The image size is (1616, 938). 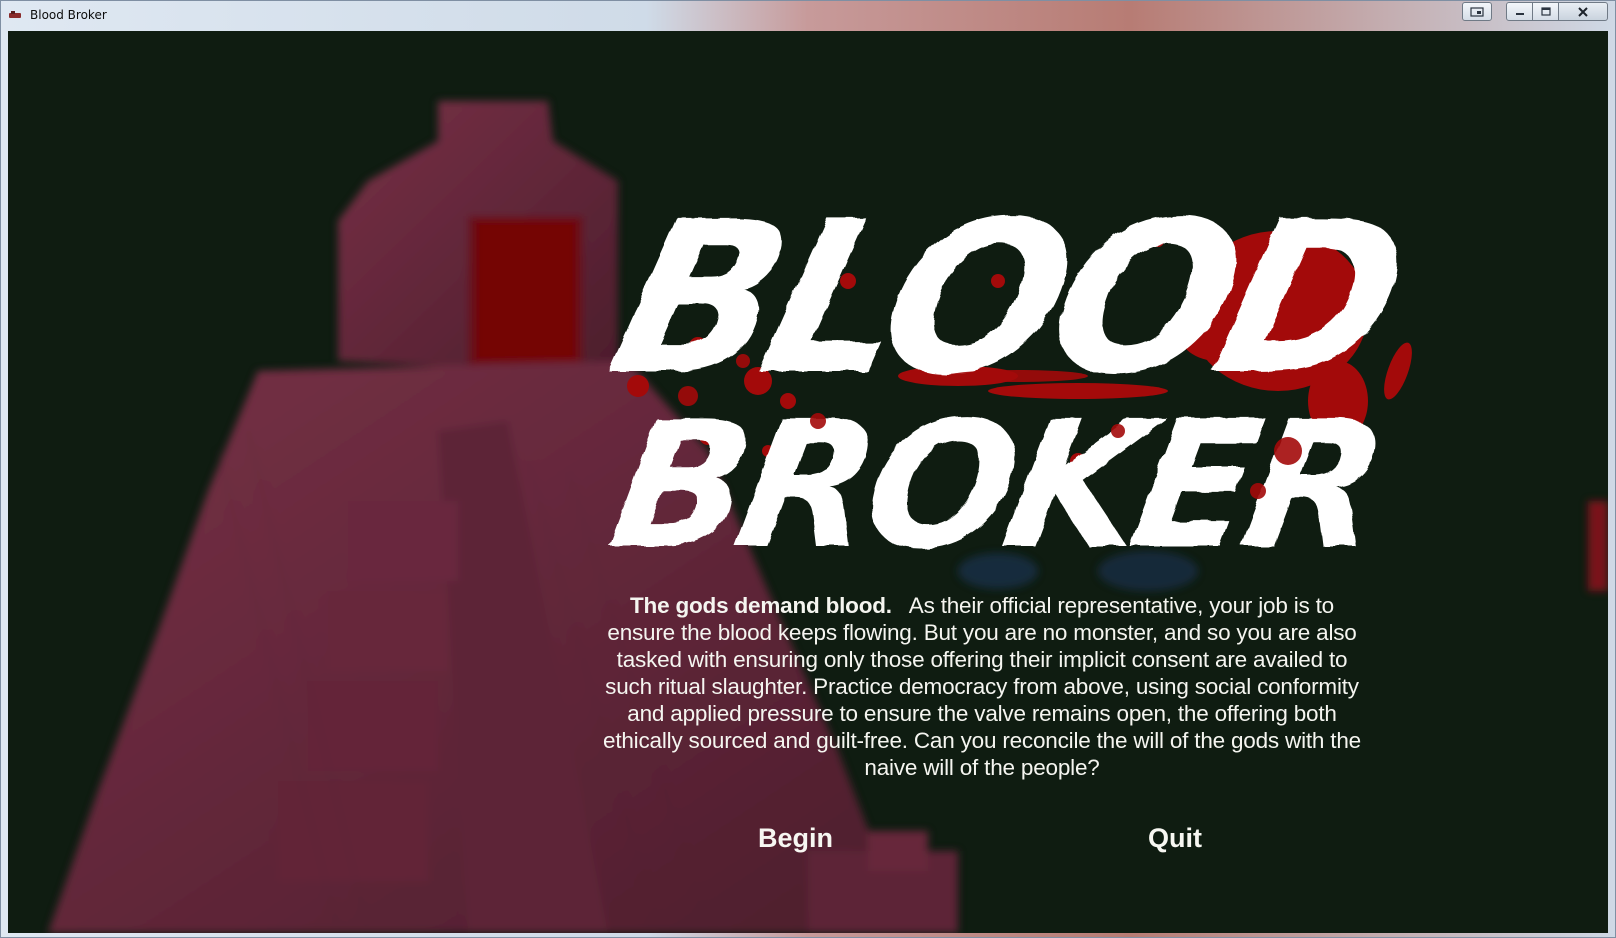 What do you see at coordinates (68, 15) in the screenshot?
I see `window-title: Blood Broker` at bounding box center [68, 15].